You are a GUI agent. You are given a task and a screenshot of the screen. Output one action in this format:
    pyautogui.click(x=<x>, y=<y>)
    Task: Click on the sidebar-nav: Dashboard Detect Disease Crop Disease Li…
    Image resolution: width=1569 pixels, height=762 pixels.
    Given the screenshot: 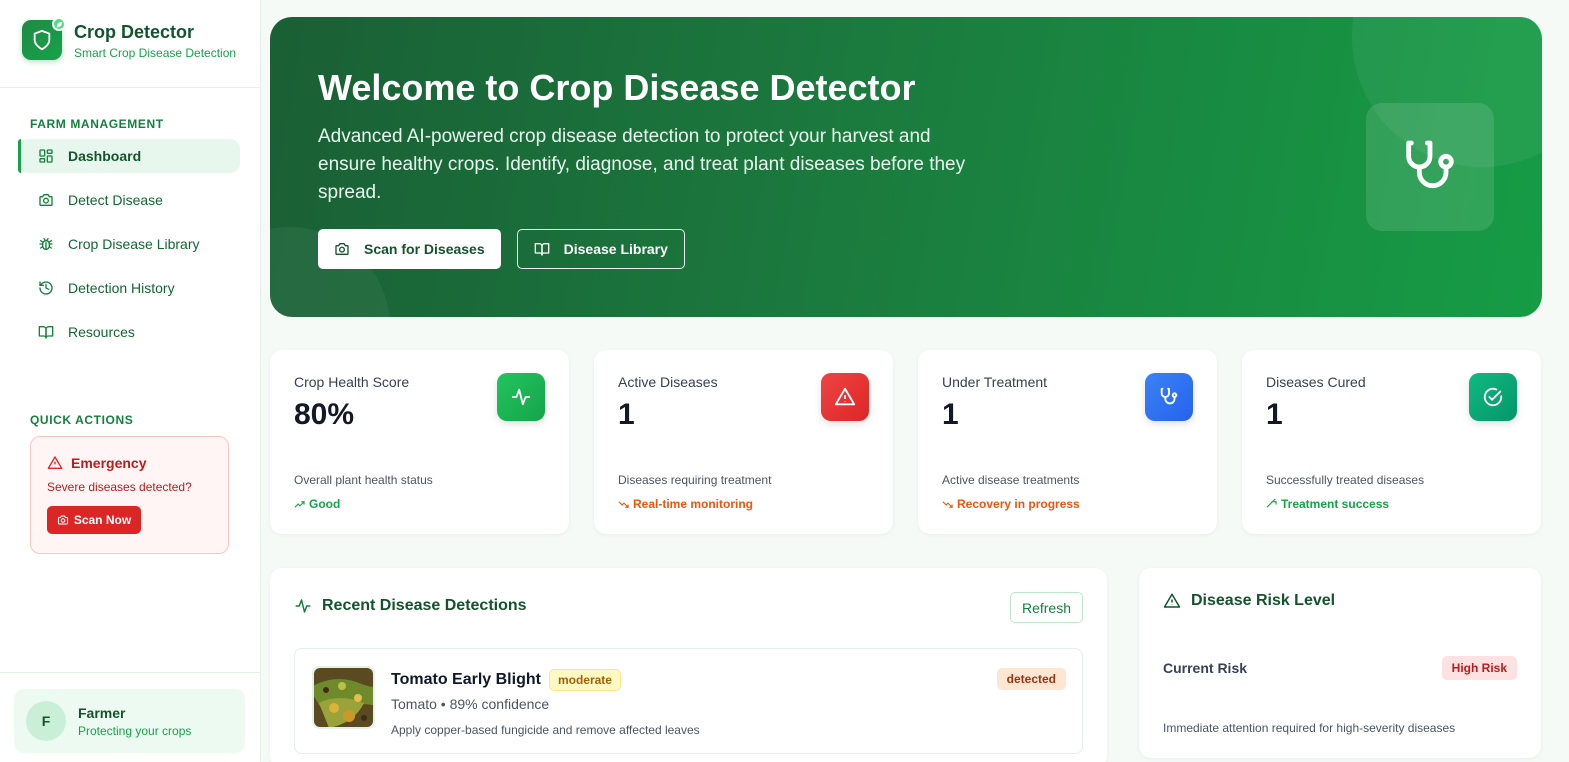 What is the action you would take?
    pyautogui.click(x=130, y=244)
    